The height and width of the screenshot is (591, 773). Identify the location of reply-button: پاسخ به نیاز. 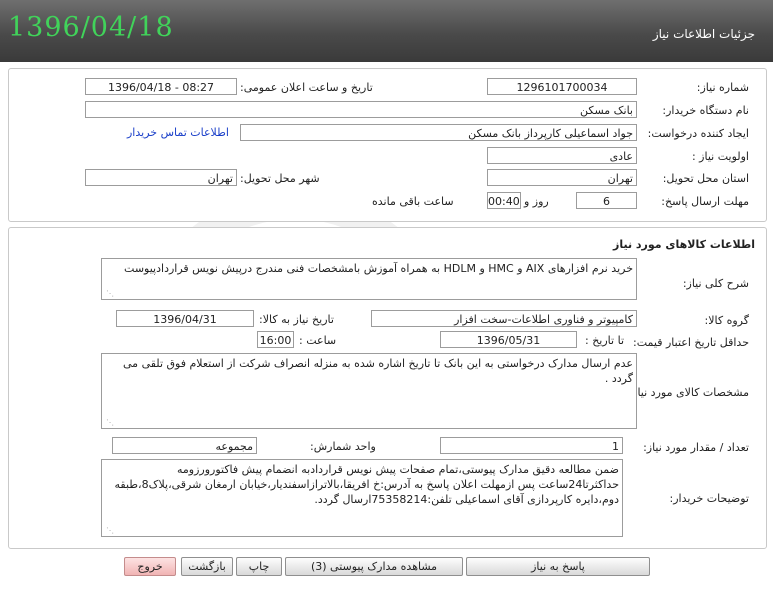
(558, 566).